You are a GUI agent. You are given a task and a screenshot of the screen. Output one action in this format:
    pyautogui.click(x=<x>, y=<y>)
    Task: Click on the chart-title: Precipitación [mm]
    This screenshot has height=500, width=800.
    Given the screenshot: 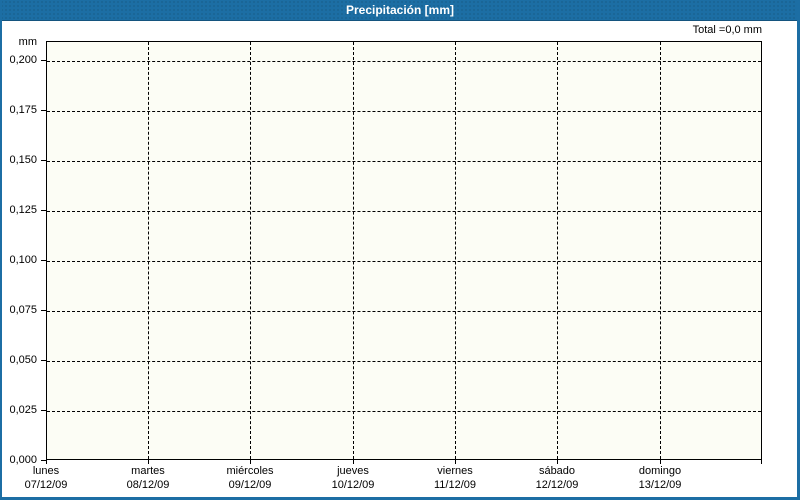 What is the action you would take?
    pyautogui.click(x=400, y=10)
    